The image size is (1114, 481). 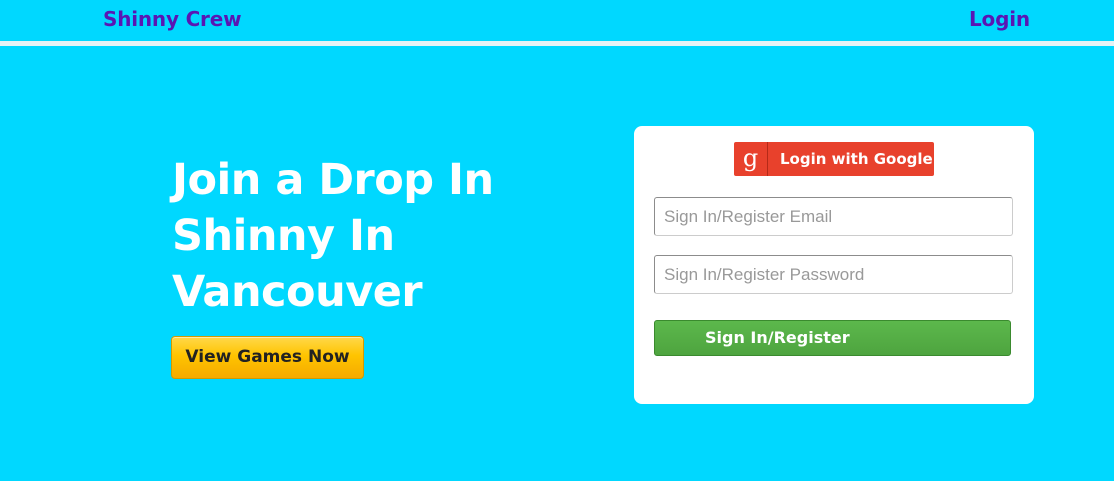 I want to click on nav-login-link: Login, so click(x=999, y=19).